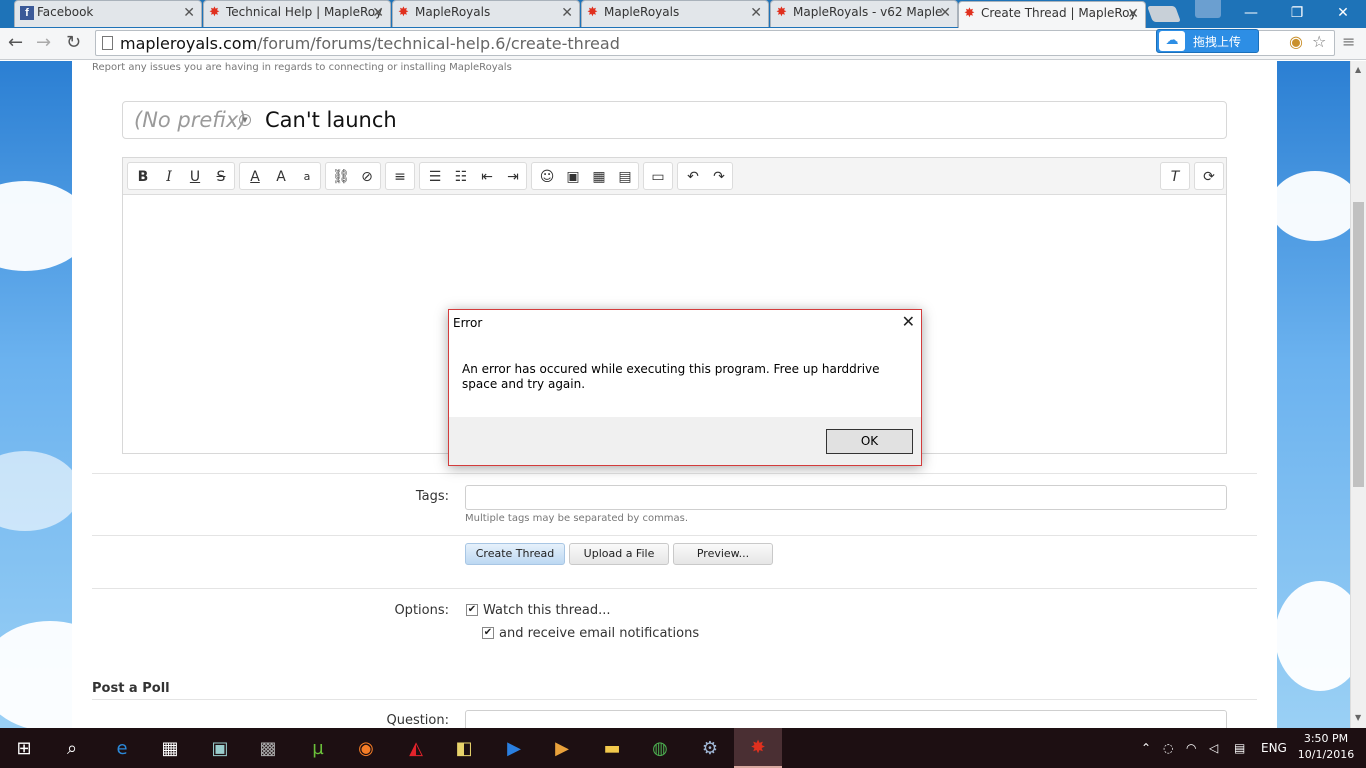 This screenshot has height=768, width=1366. I want to click on menu-icon: ≡, so click(1348, 41).